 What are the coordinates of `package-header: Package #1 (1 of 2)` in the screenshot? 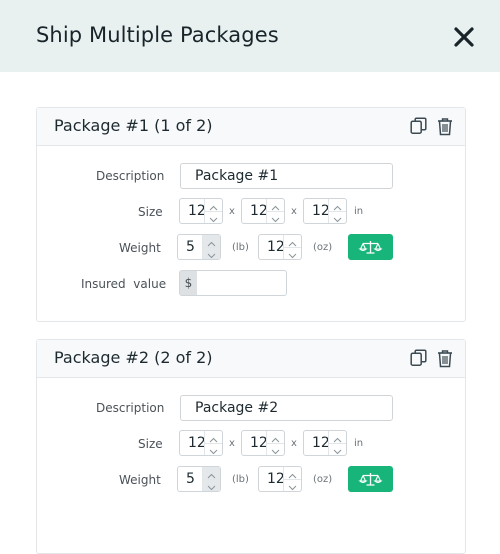 It's located at (251, 127).